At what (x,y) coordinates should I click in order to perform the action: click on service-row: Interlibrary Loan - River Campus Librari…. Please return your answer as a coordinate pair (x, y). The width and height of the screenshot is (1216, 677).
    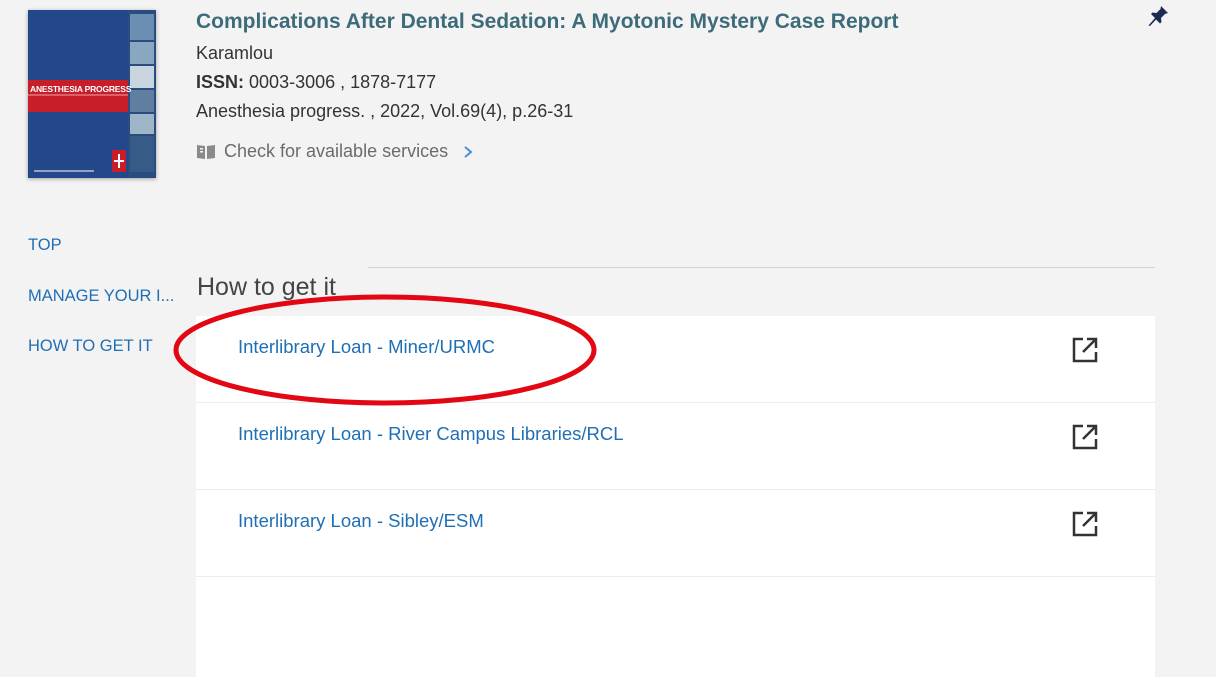
    Looking at the image, I should click on (675, 446).